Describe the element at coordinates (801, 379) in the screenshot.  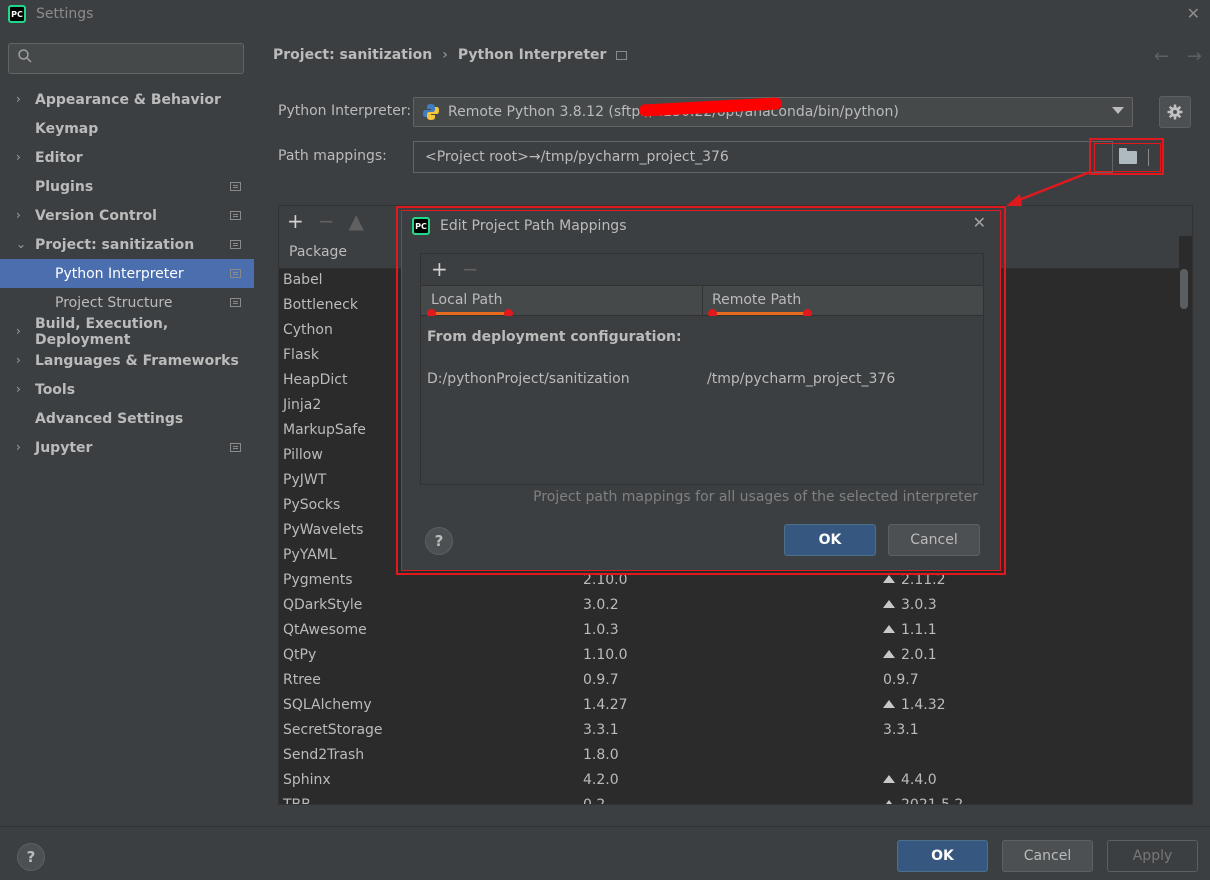
I see `mapping-remote-path: /tmp/pycharm_project_376` at that location.